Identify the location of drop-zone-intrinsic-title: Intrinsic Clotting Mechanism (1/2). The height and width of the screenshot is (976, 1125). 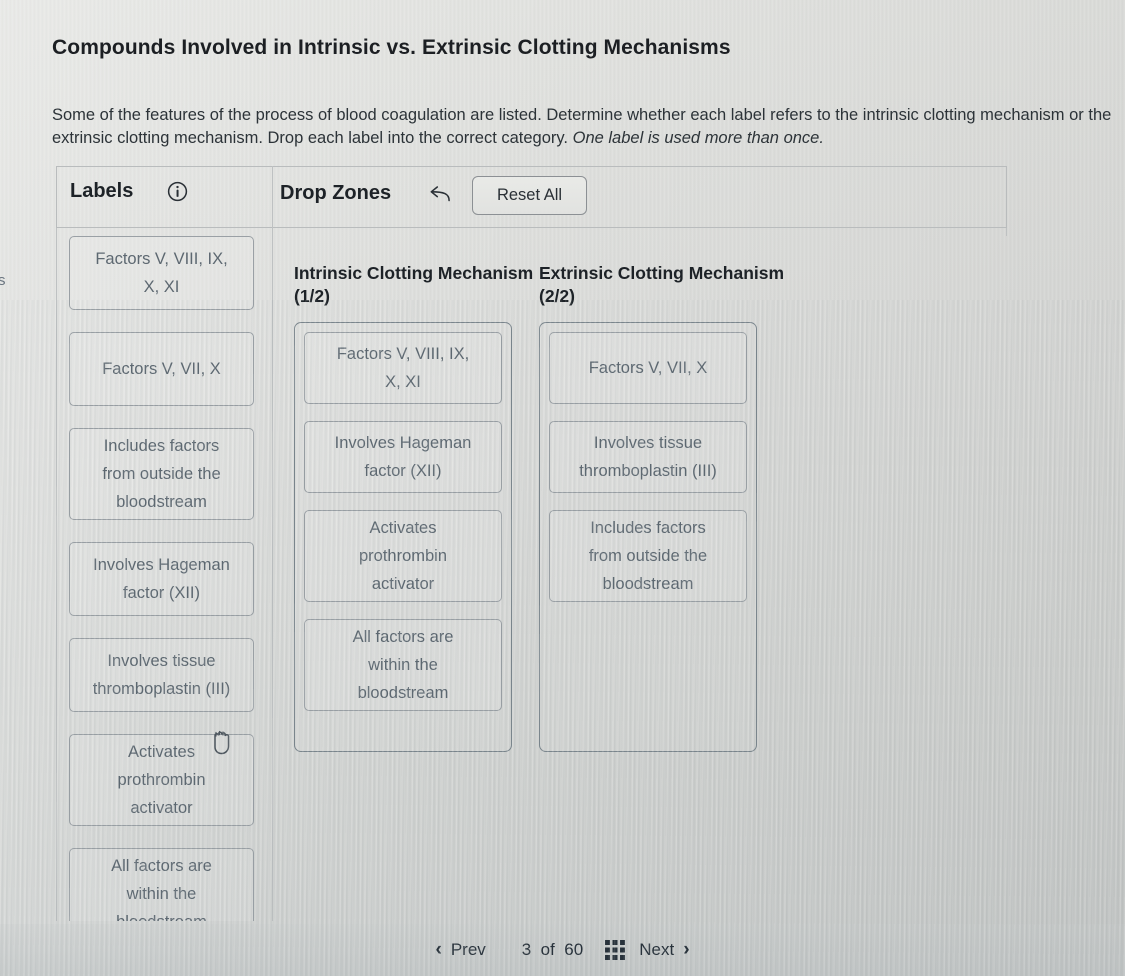
(414, 284).